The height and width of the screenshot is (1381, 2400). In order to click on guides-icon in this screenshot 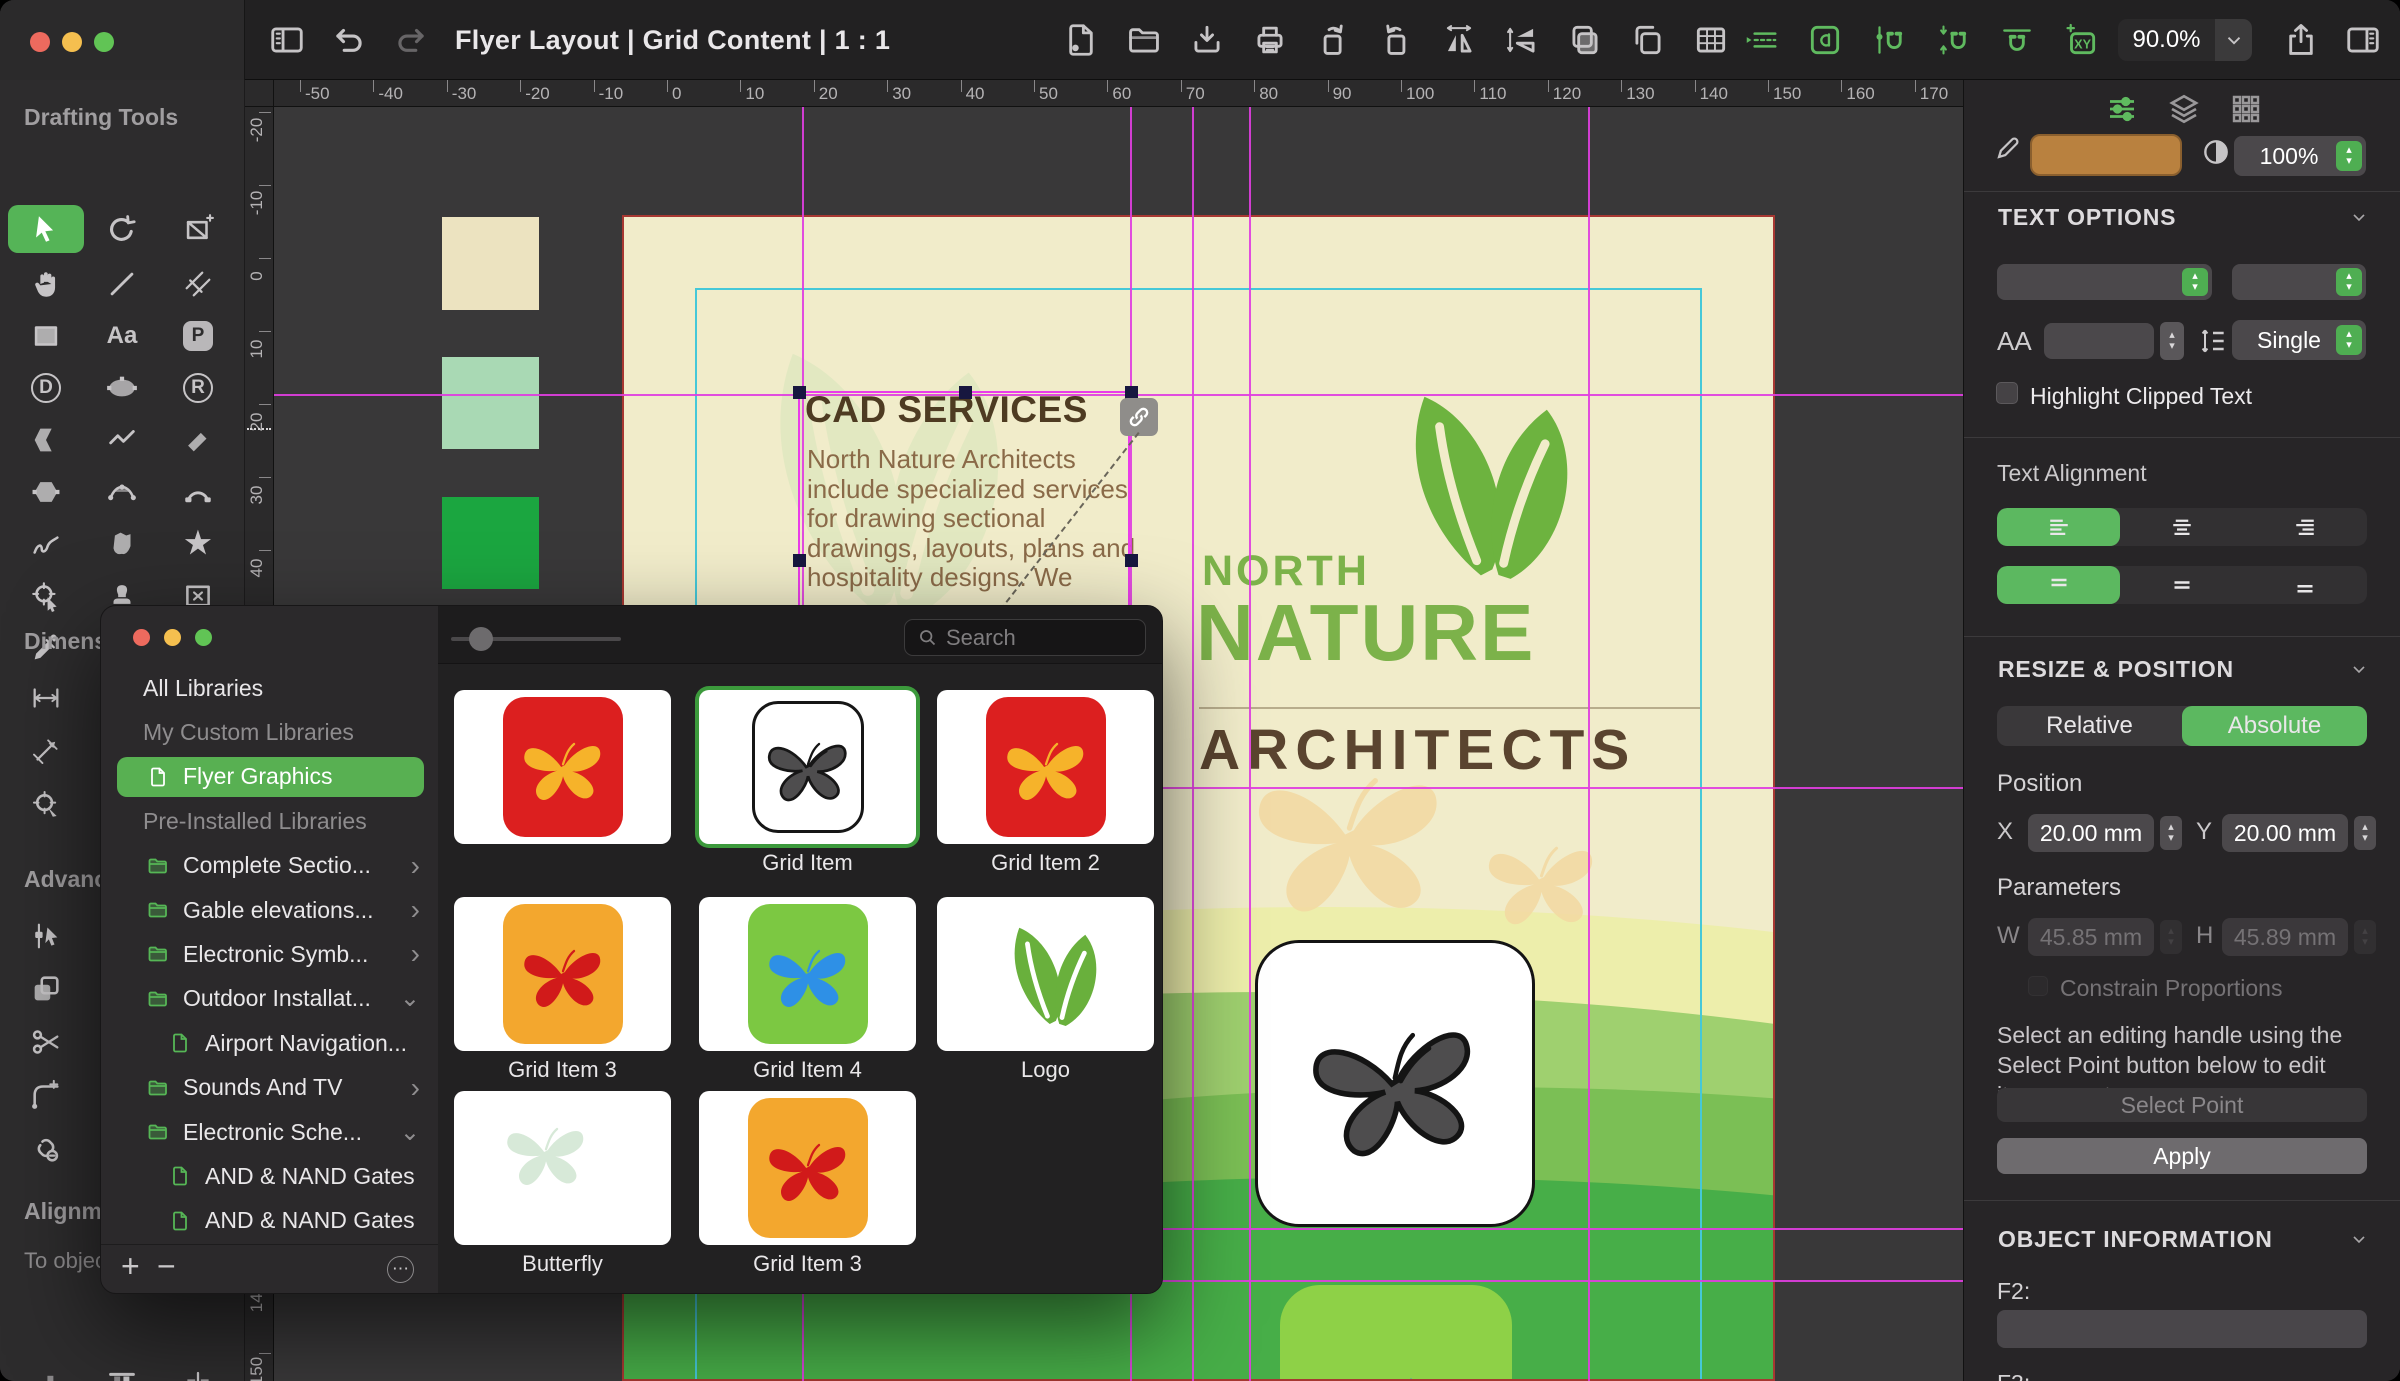, I will do `click(1761, 40)`.